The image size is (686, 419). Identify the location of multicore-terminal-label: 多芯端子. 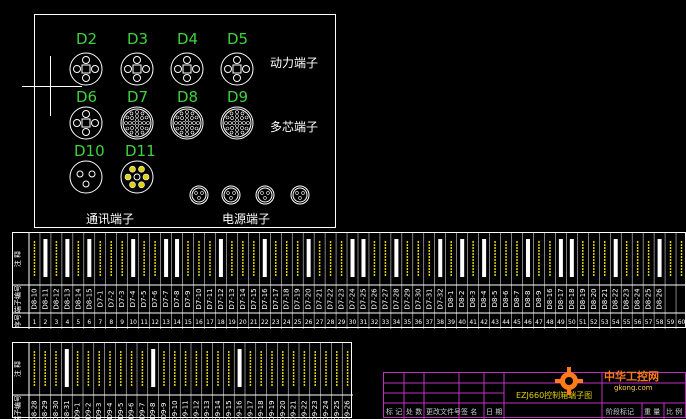
(294, 127).